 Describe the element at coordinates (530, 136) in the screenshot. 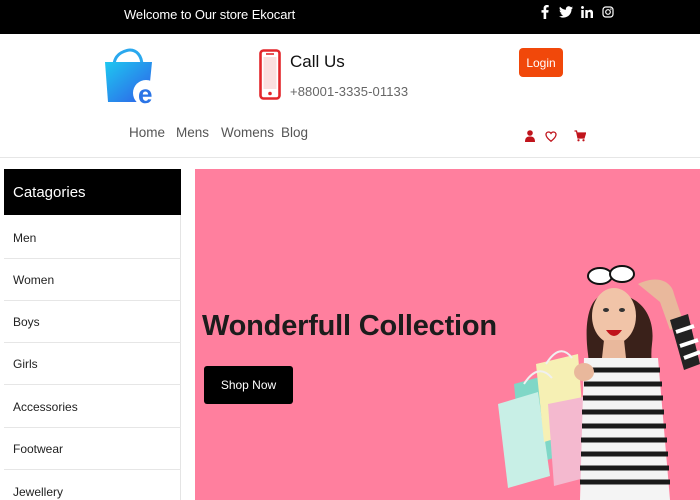

I see `user-icon` at that location.